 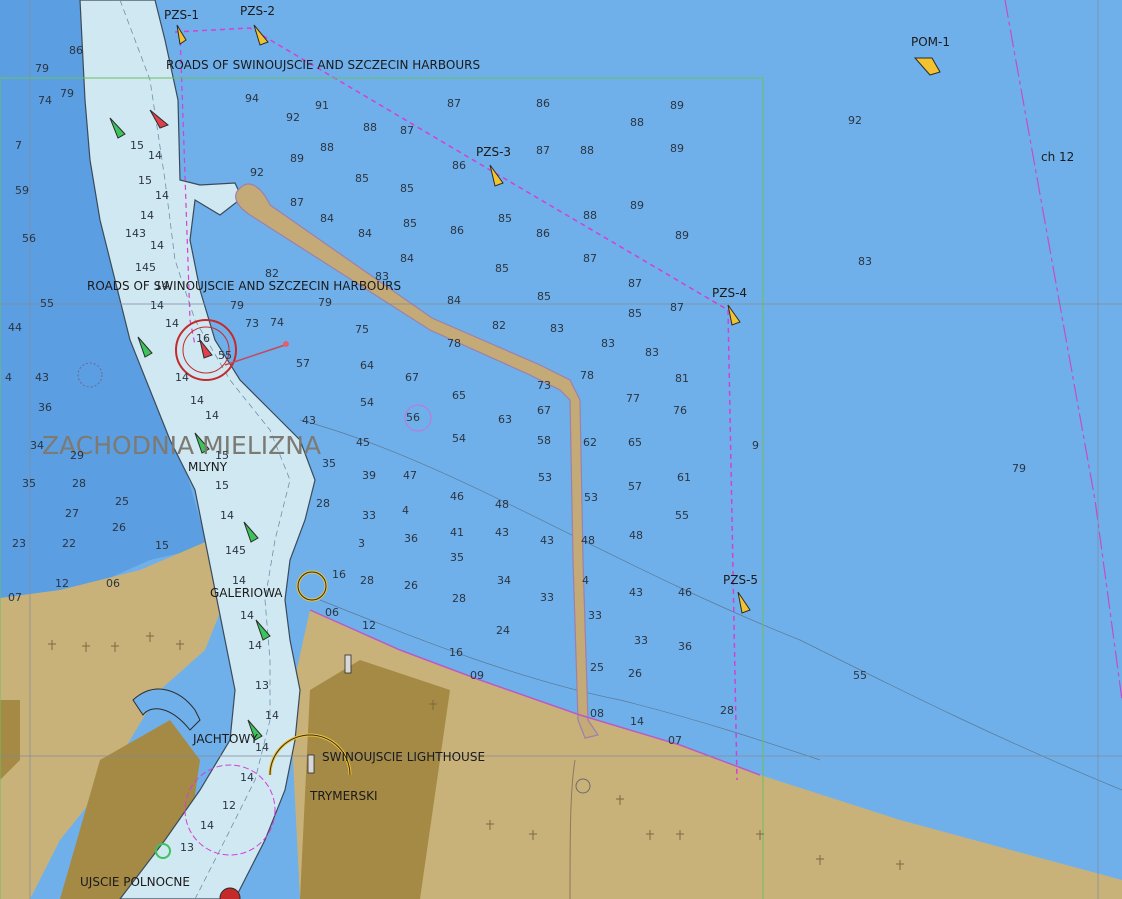 What do you see at coordinates (15, 327) in the screenshot?
I see `depth-sounding: 44` at bounding box center [15, 327].